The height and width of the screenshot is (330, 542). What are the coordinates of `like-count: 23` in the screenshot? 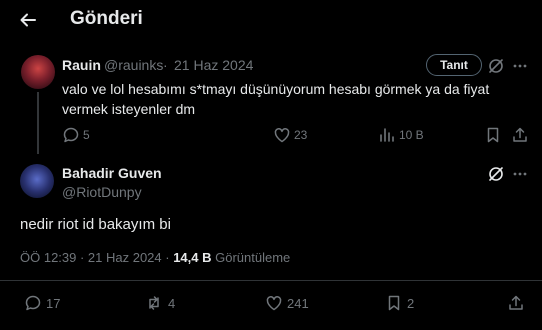 It's located at (301, 135).